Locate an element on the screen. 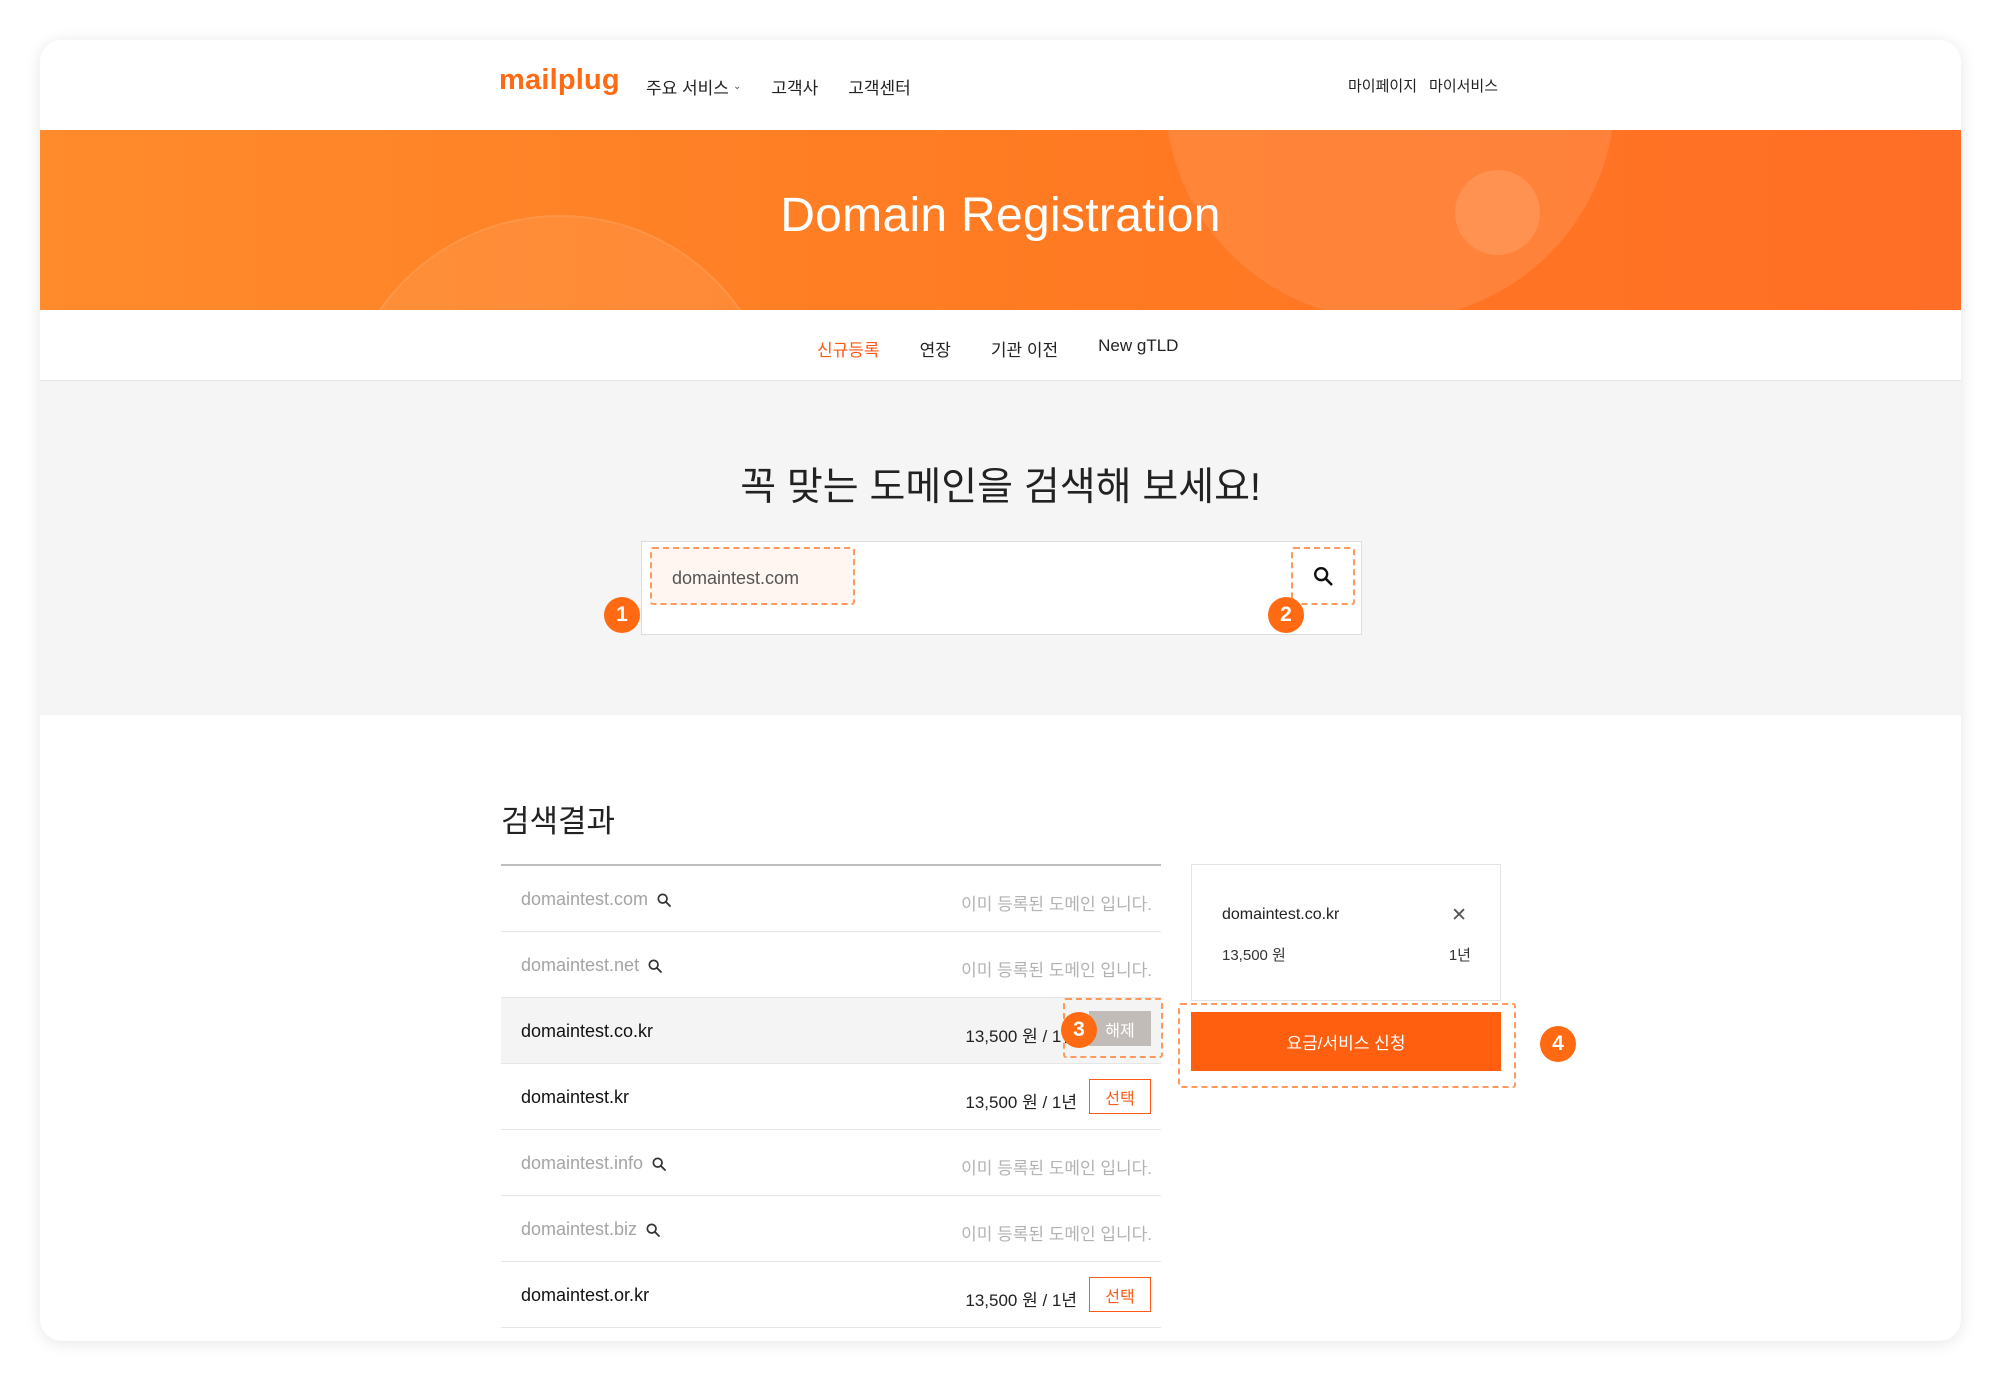 This screenshot has width=2000, height=1380. selected-cart: domaintest.co.kr ✕ 13,500 원 1년 is located at coordinates (1346, 932).